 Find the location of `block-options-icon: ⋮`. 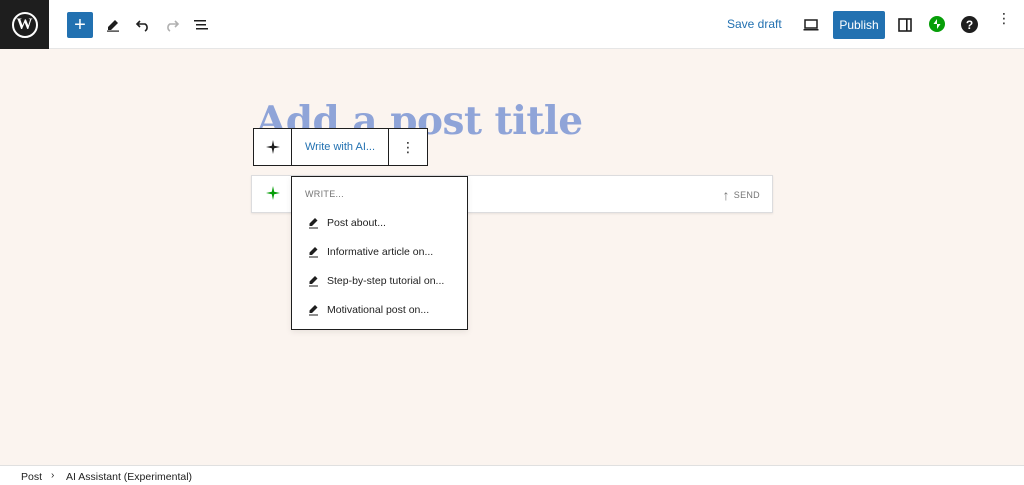

block-options-icon: ⋮ is located at coordinates (408, 147).